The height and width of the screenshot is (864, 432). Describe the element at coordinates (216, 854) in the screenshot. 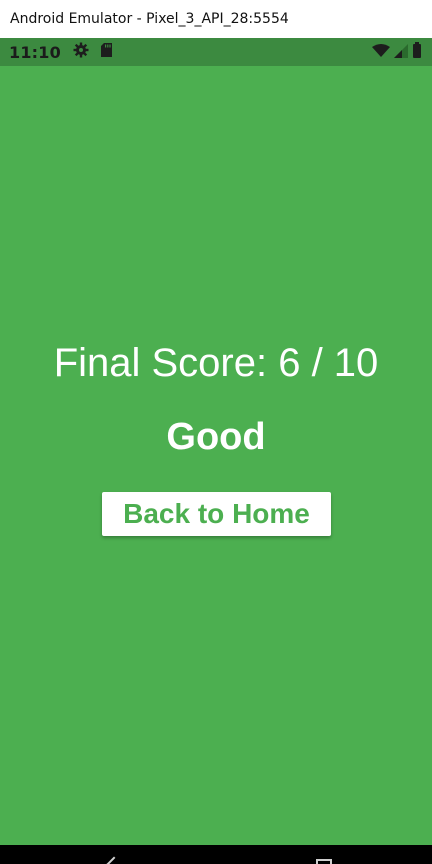

I see `android-nav-bar` at that location.